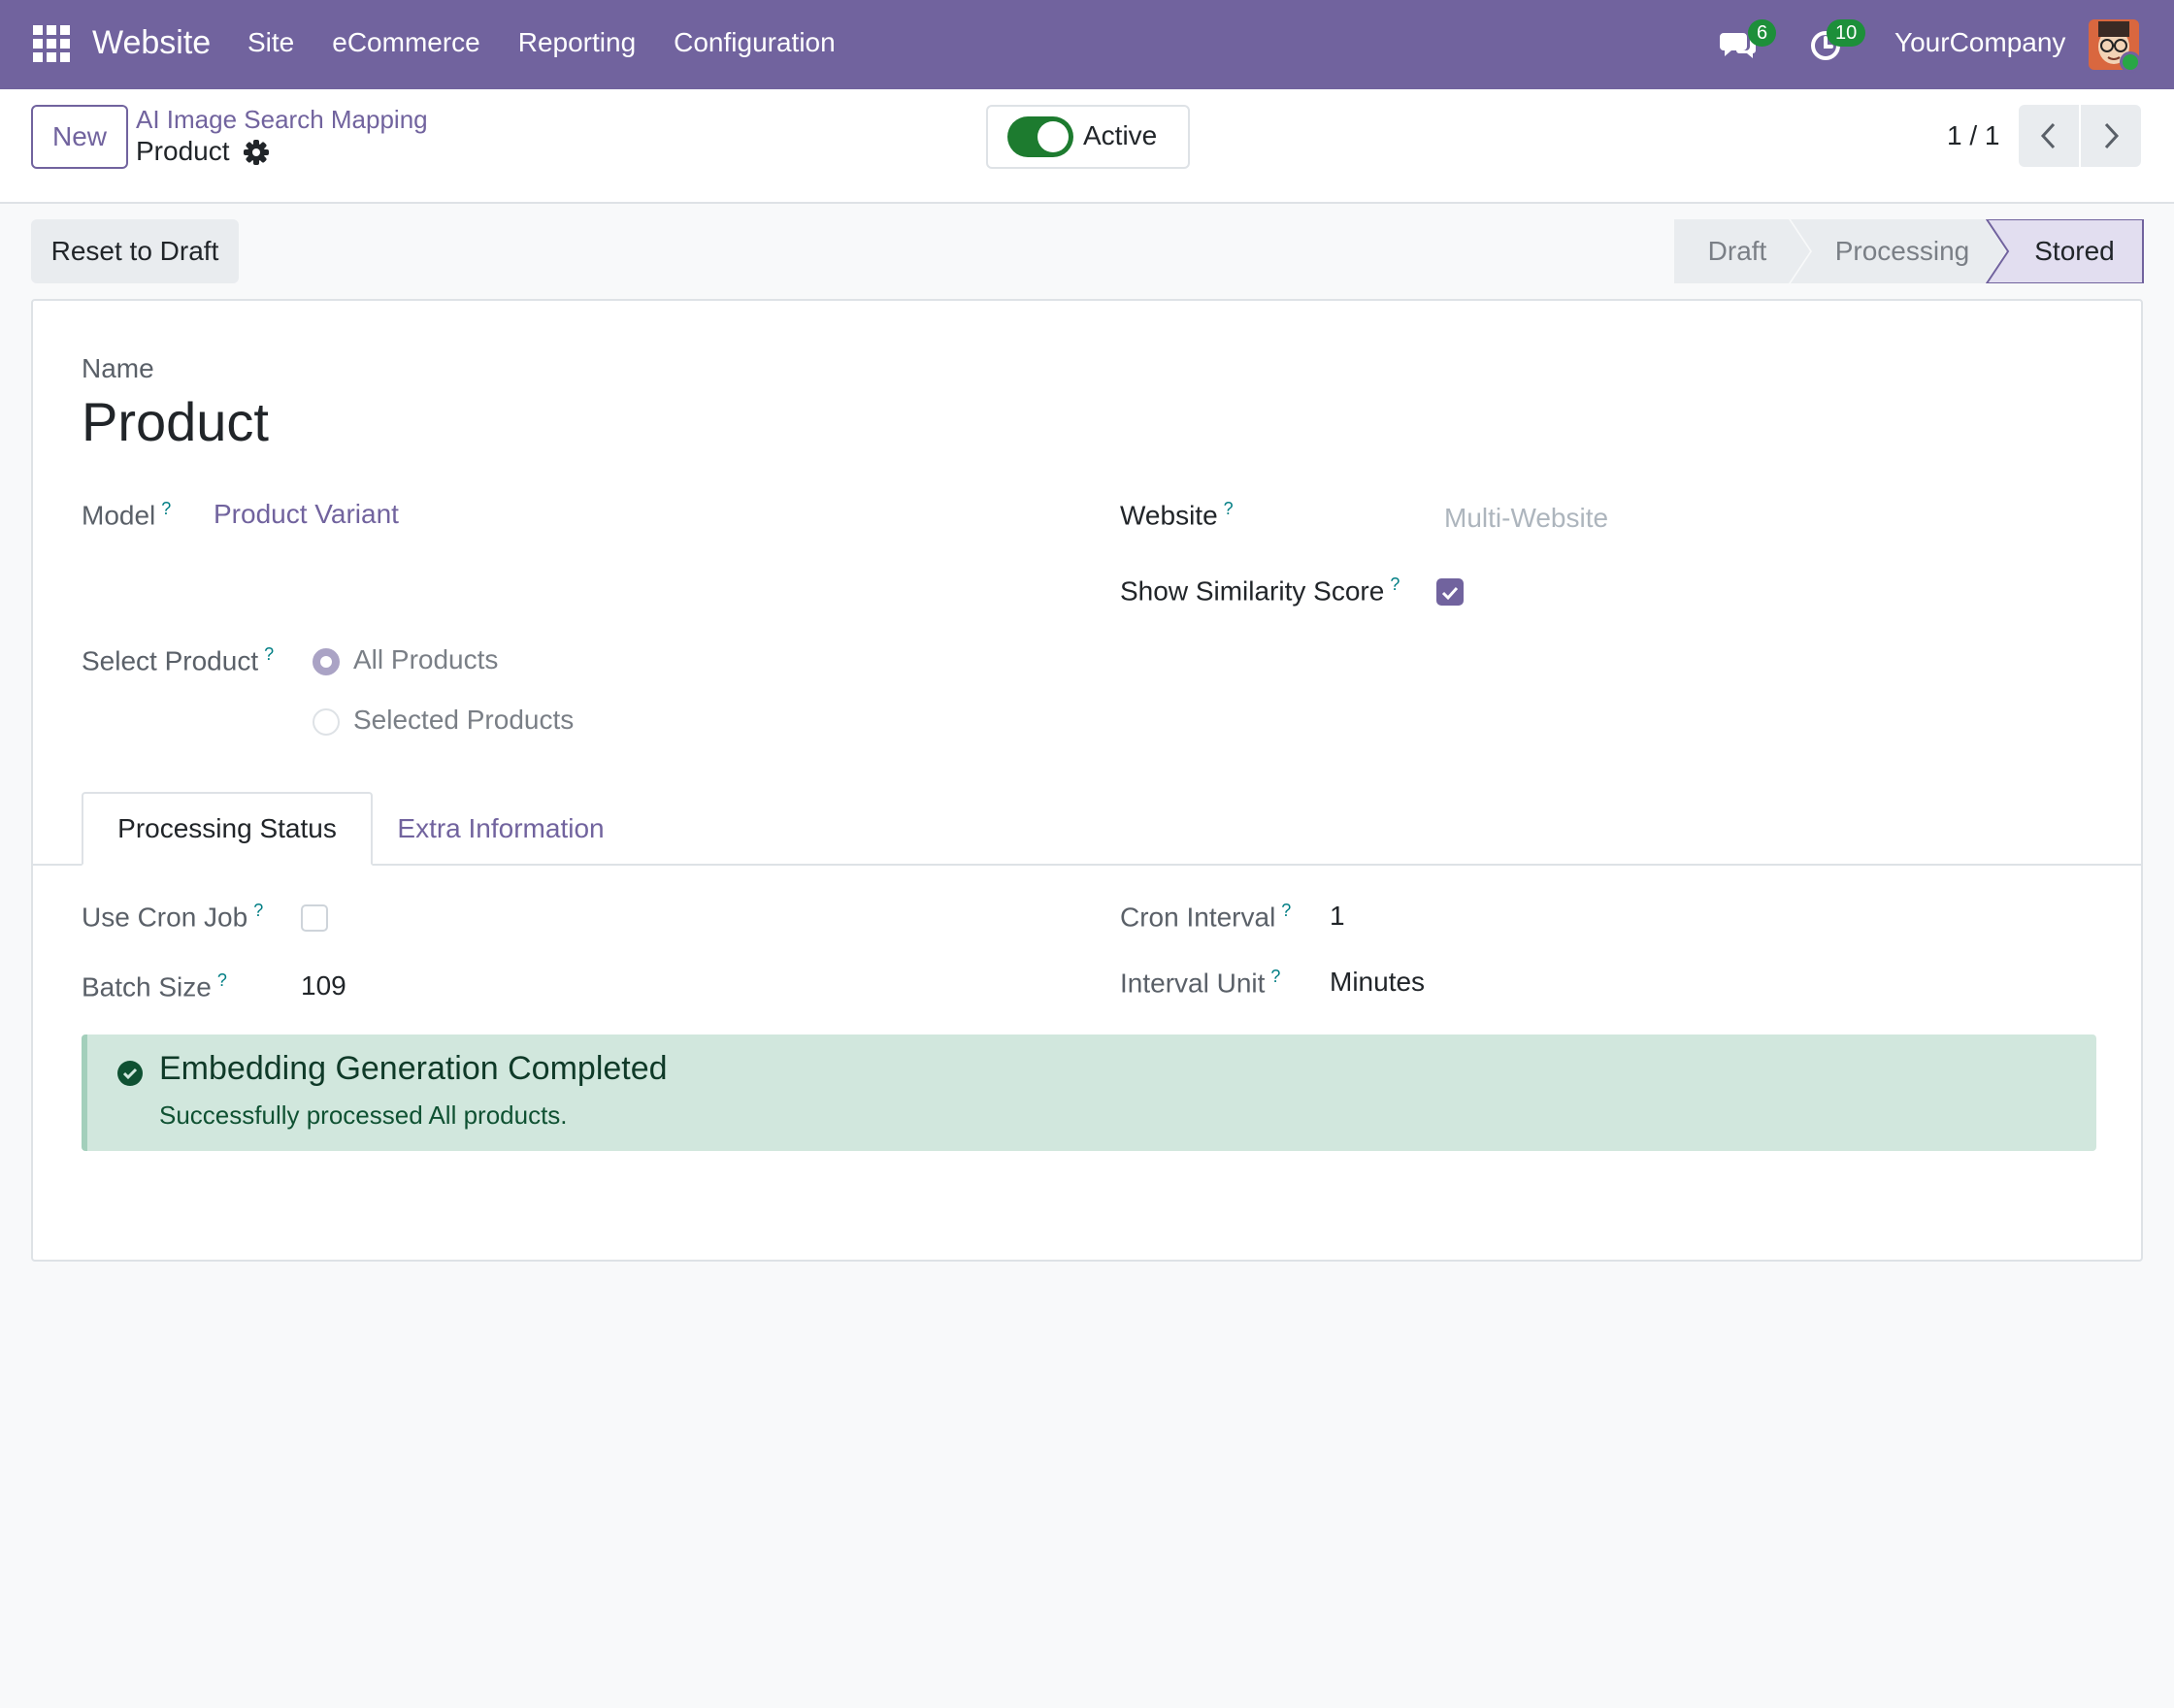 This screenshot has width=2174, height=1708. I want to click on alert-title: Embedding Generation Completed, so click(413, 1069).